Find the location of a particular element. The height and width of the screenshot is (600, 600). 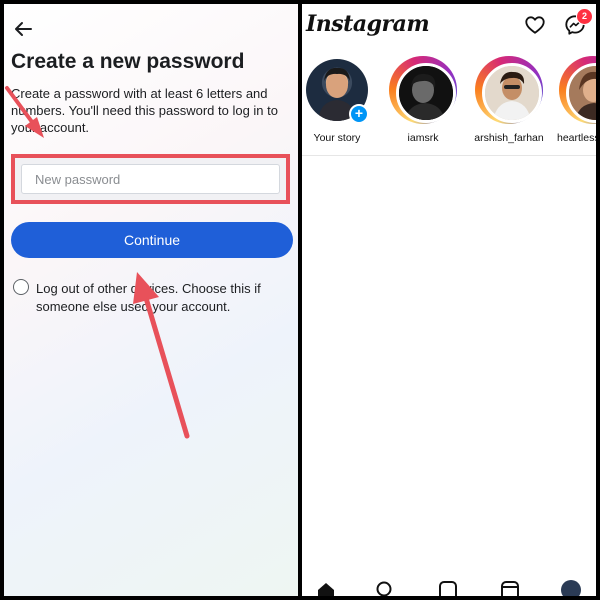

story-name: heartless is located at coordinates (576, 138).